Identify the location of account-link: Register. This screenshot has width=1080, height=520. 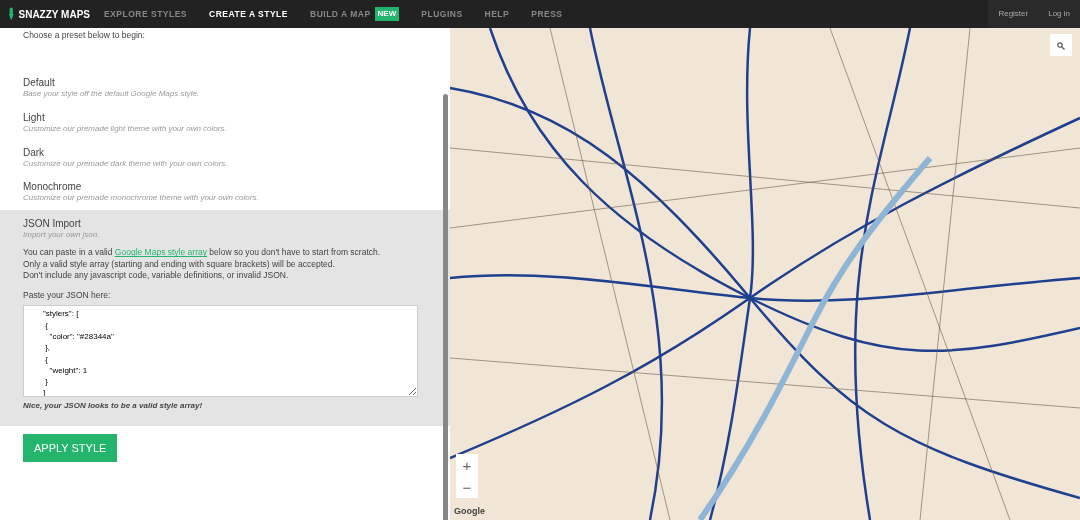
(1013, 14).